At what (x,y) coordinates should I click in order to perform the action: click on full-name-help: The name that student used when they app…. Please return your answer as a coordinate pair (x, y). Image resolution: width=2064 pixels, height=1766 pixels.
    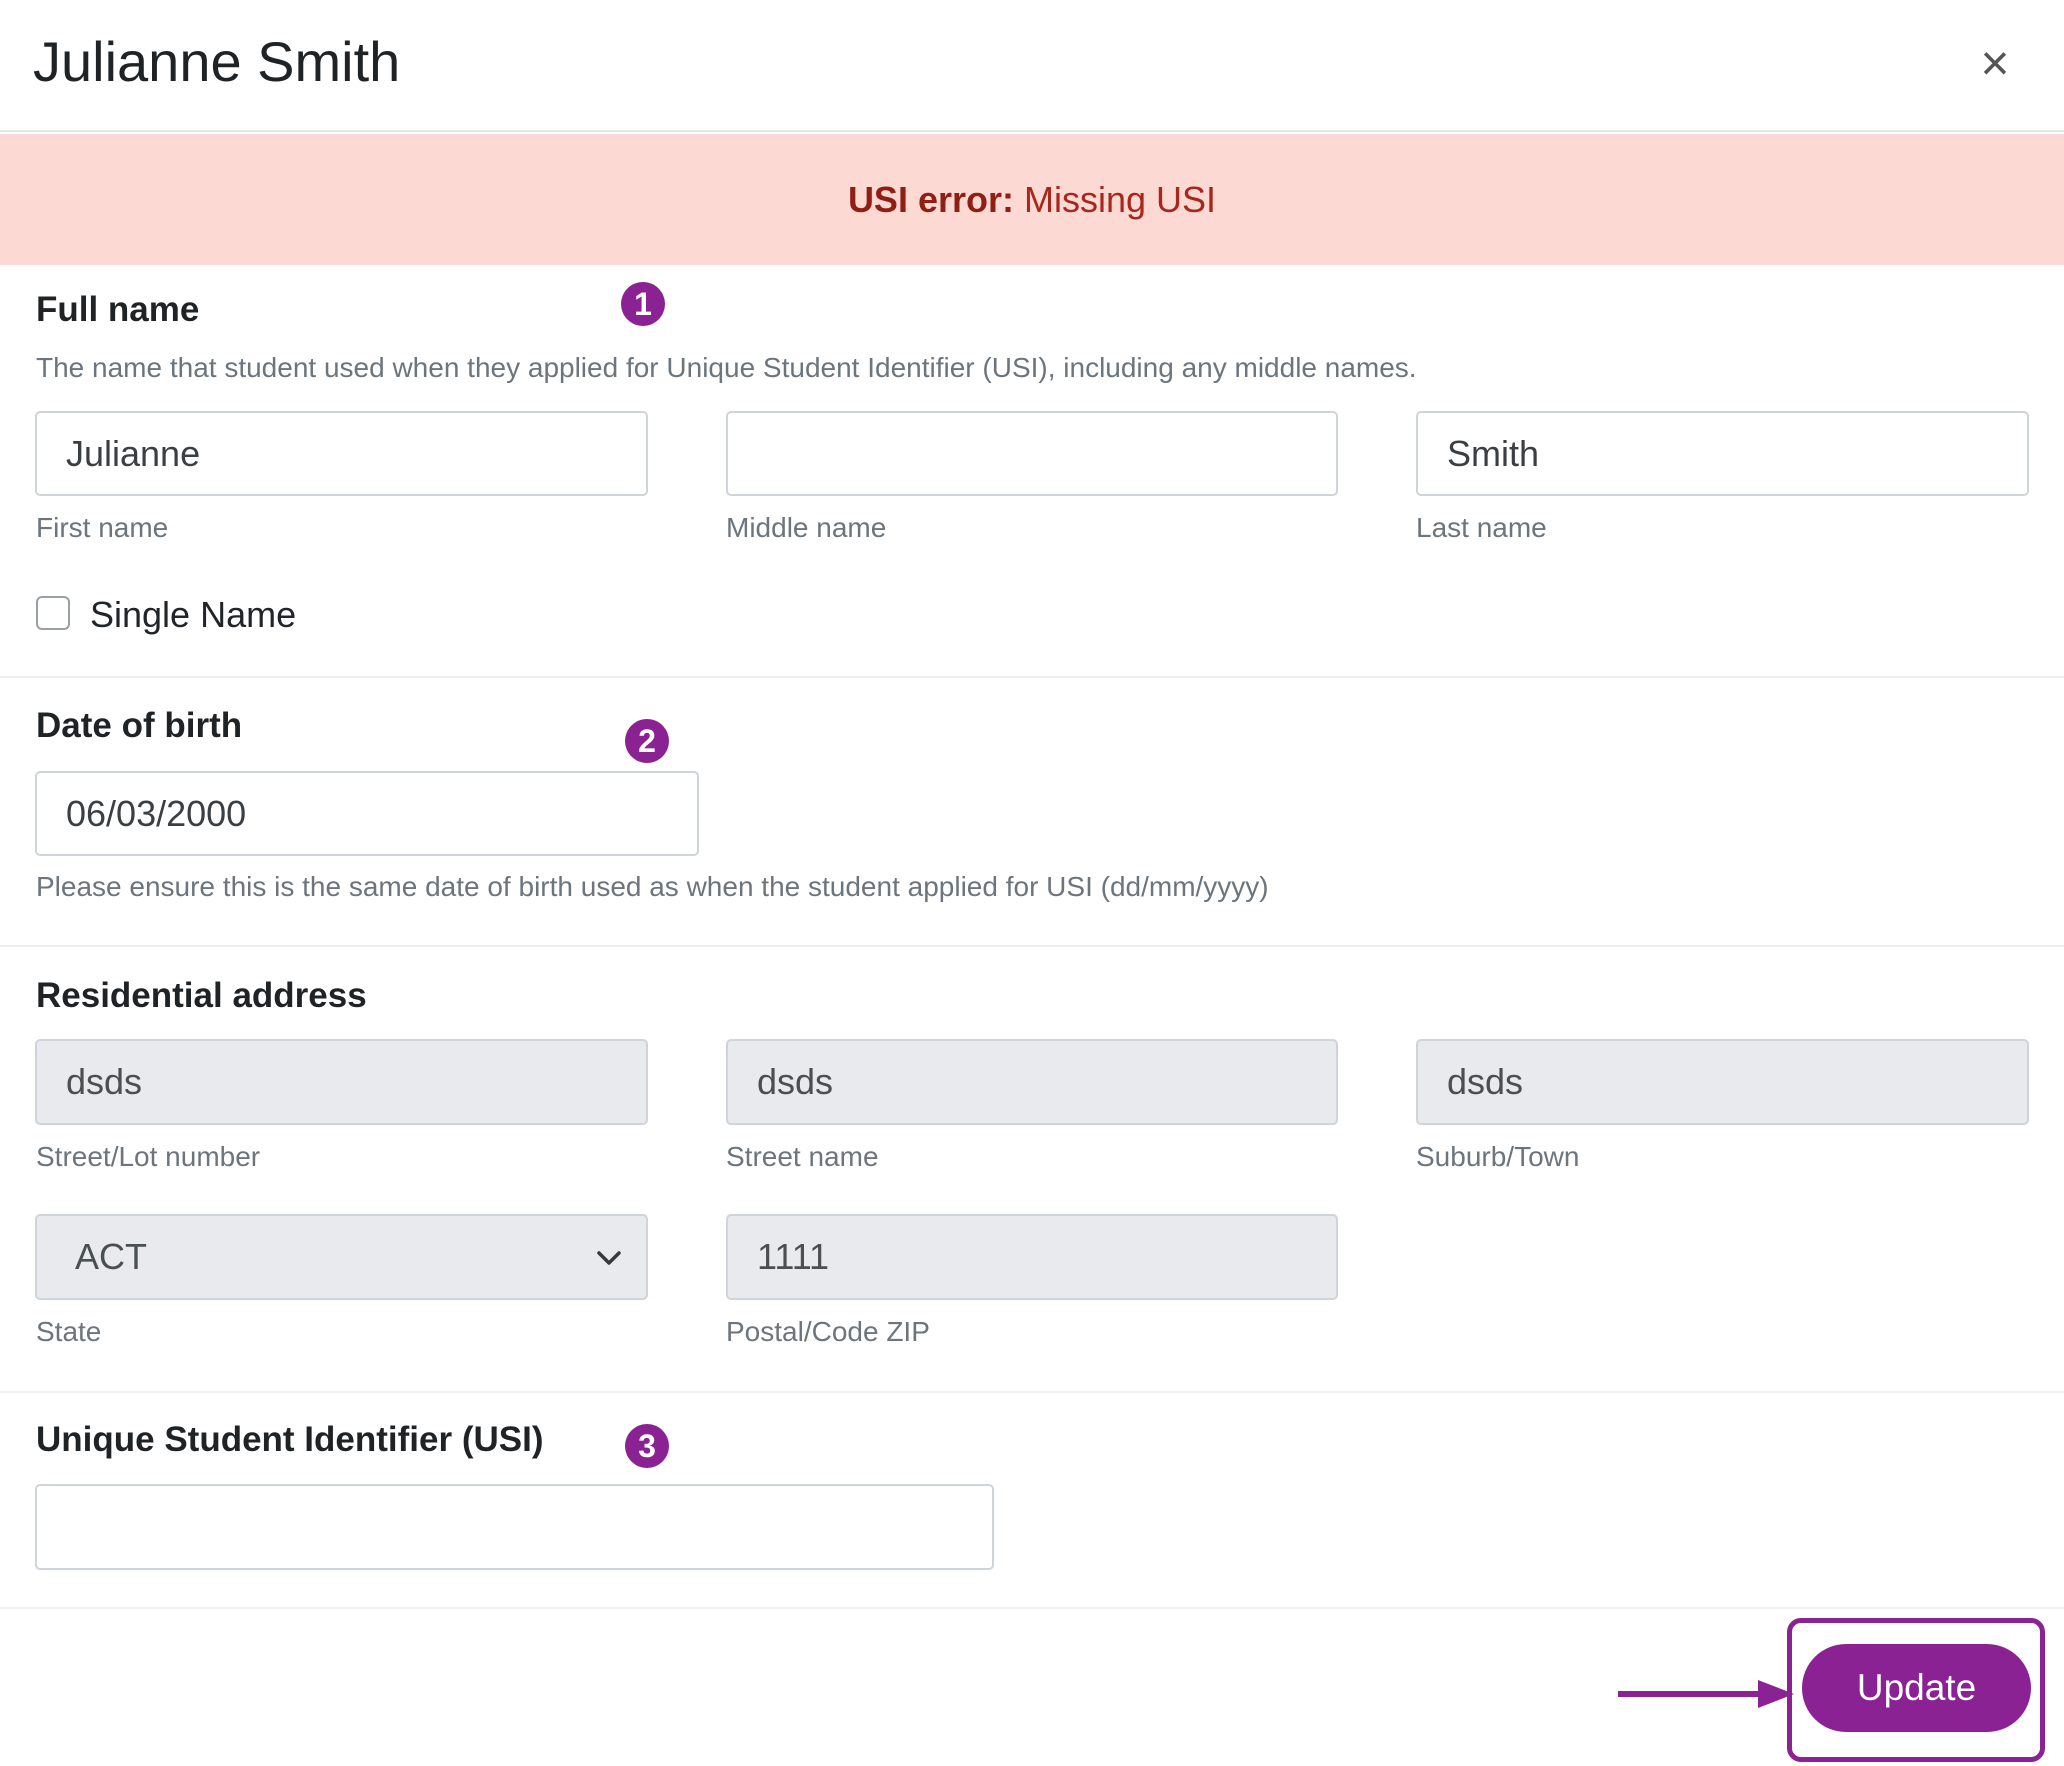
    Looking at the image, I should click on (726, 367).